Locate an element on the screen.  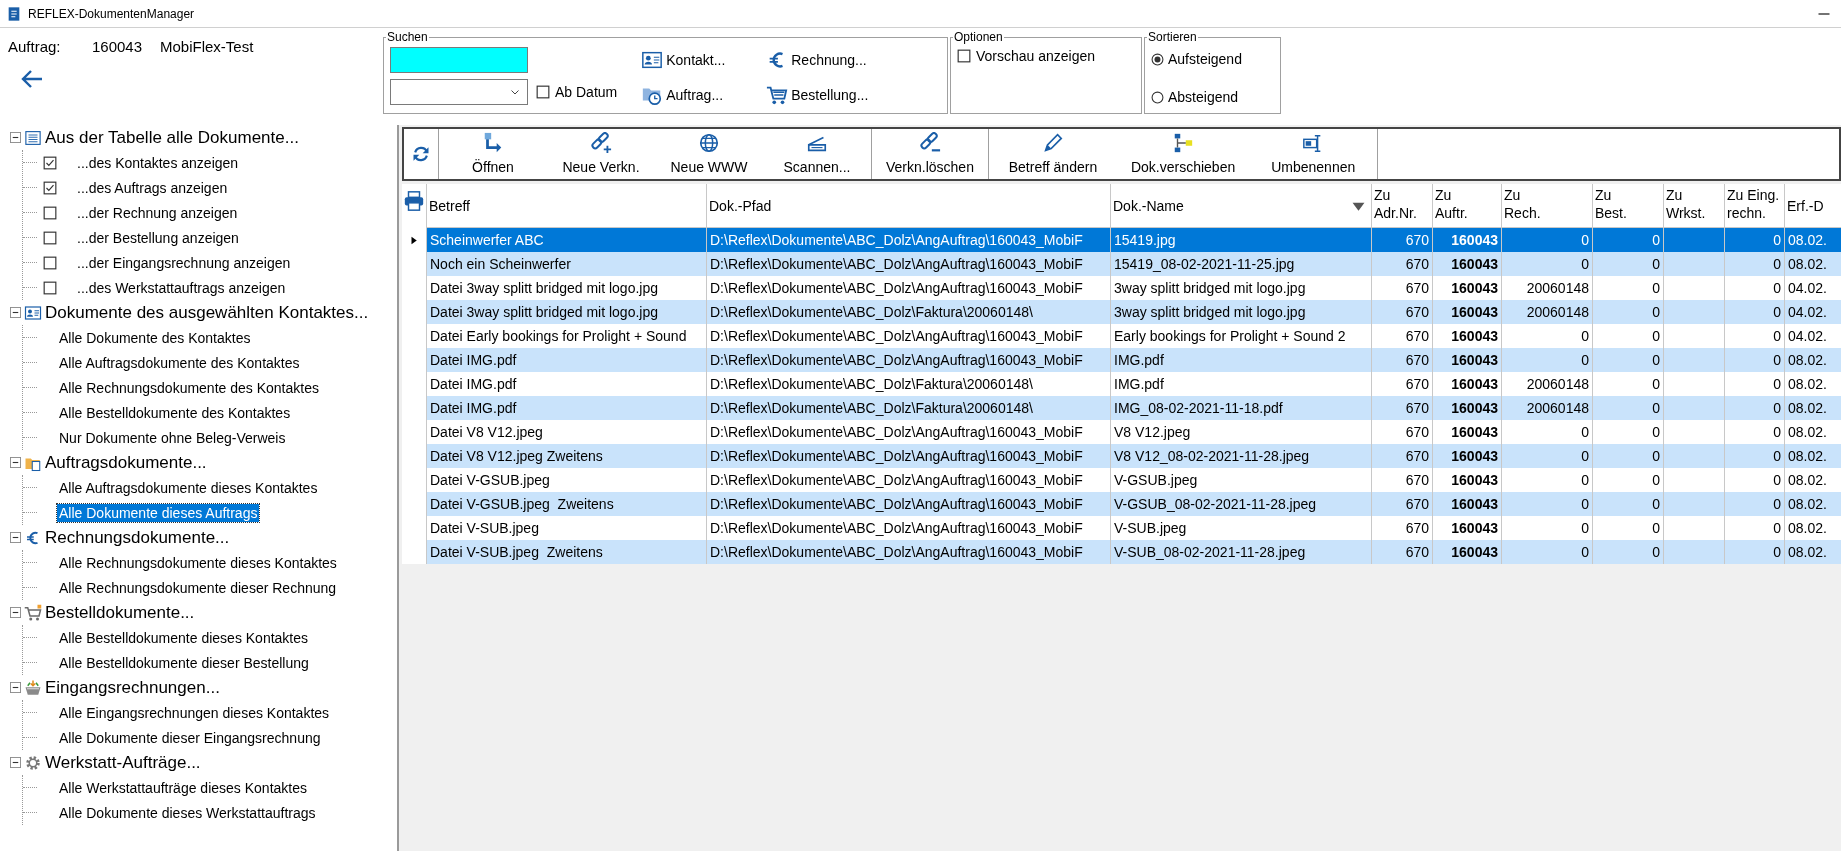
toolbar-button: Öffnen is located at coordinates (493, 154).